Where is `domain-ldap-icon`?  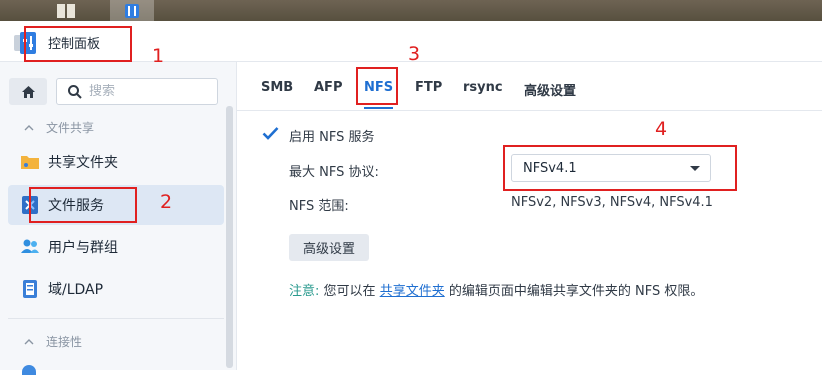
domain-ldap-icon is located at coordinates (30, 289).